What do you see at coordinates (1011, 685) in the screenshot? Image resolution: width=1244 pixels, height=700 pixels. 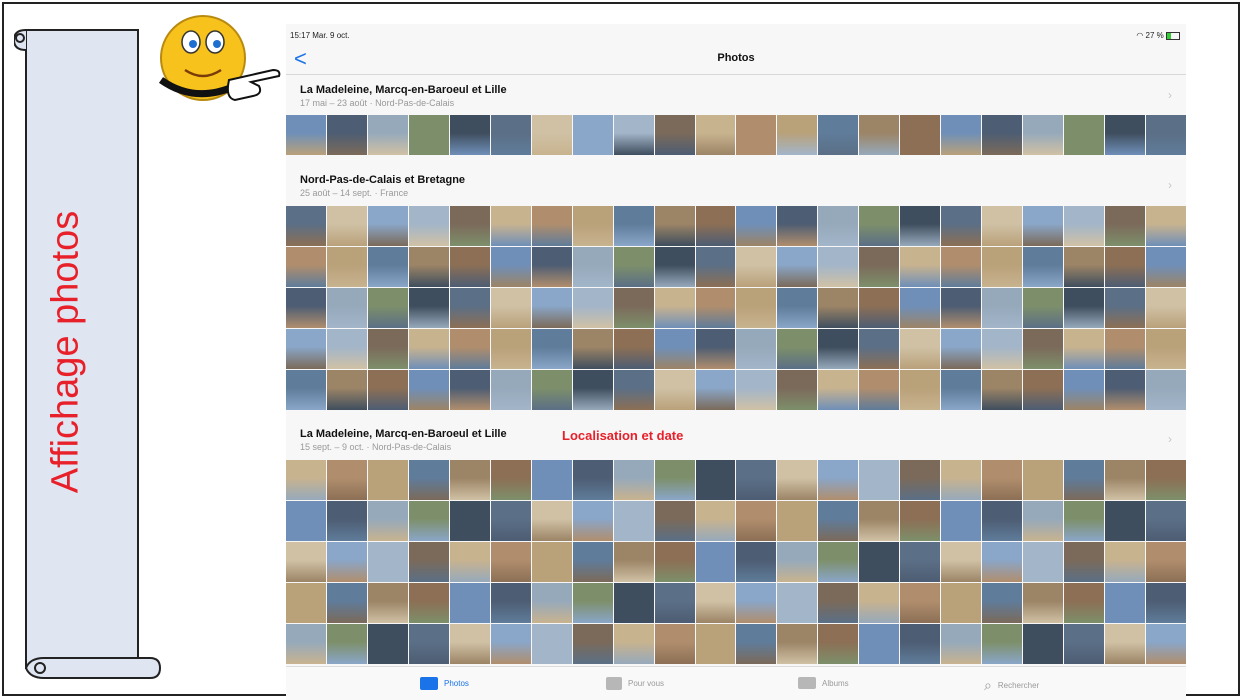 I see `tab-search: ⌕ Rechercher` at bounding box center [1011, 685].